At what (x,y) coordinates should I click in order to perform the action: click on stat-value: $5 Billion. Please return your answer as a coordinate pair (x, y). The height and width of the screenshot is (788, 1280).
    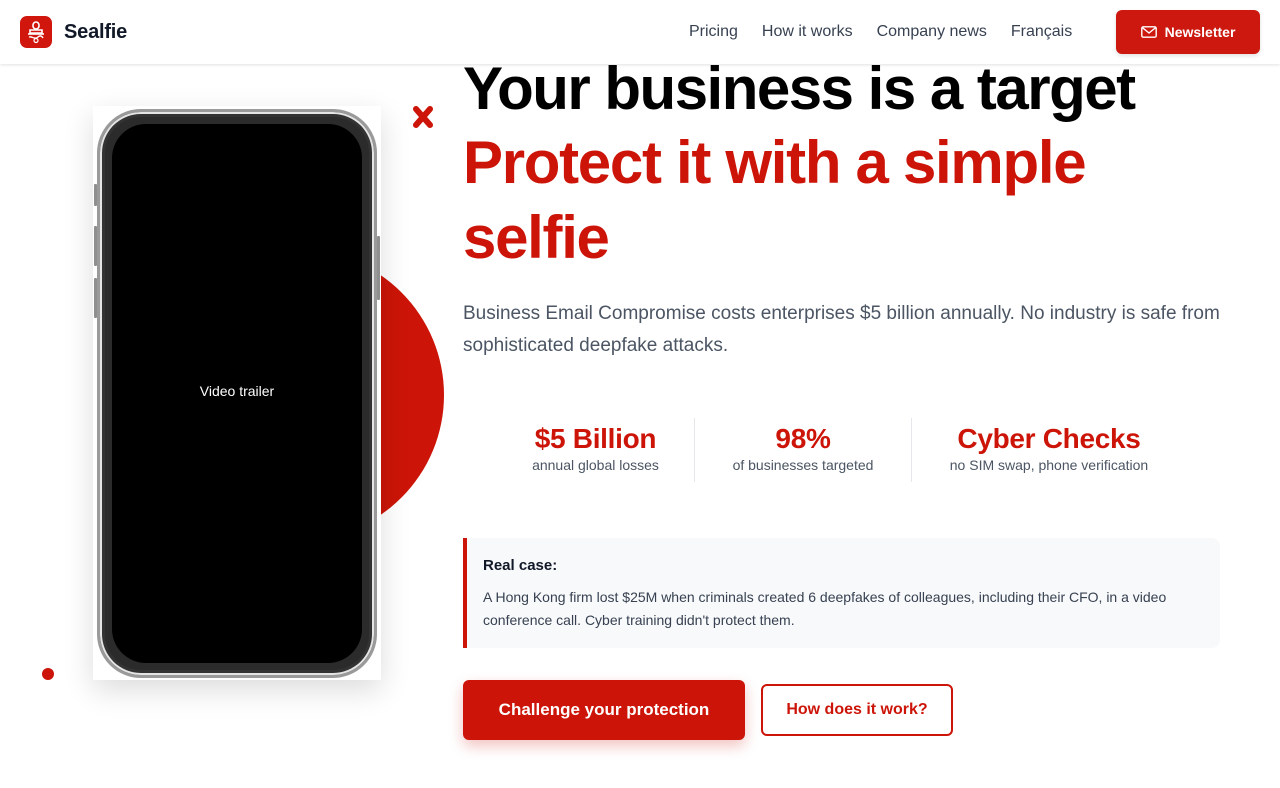
    Looking at the image, I should click on (595, 438).